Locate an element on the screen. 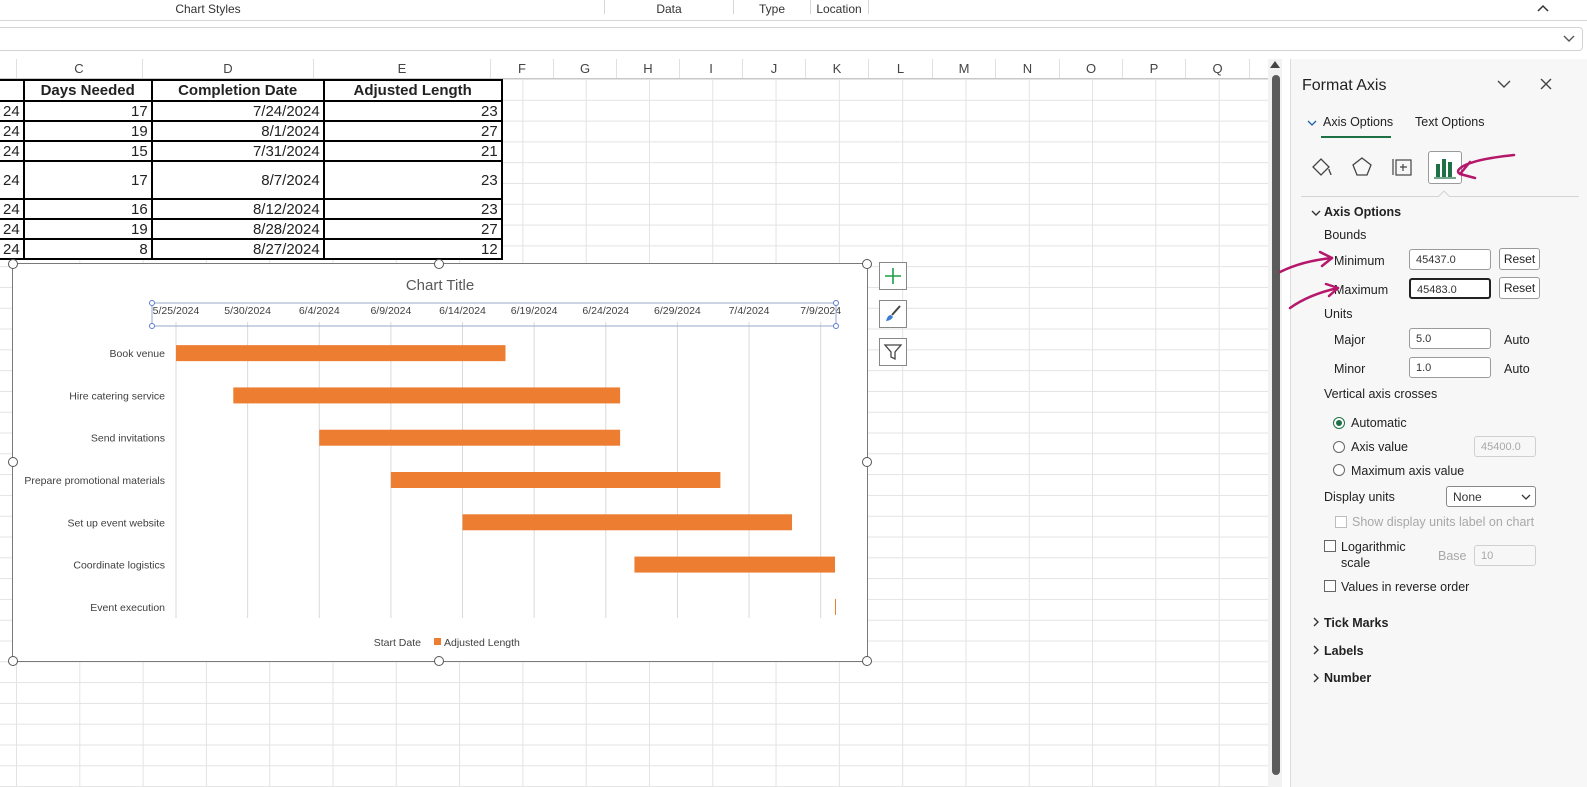 The height and width of the screenshot is (787, 1587). table-cell: 8/27/2024 is located at coordinates (237, 249).